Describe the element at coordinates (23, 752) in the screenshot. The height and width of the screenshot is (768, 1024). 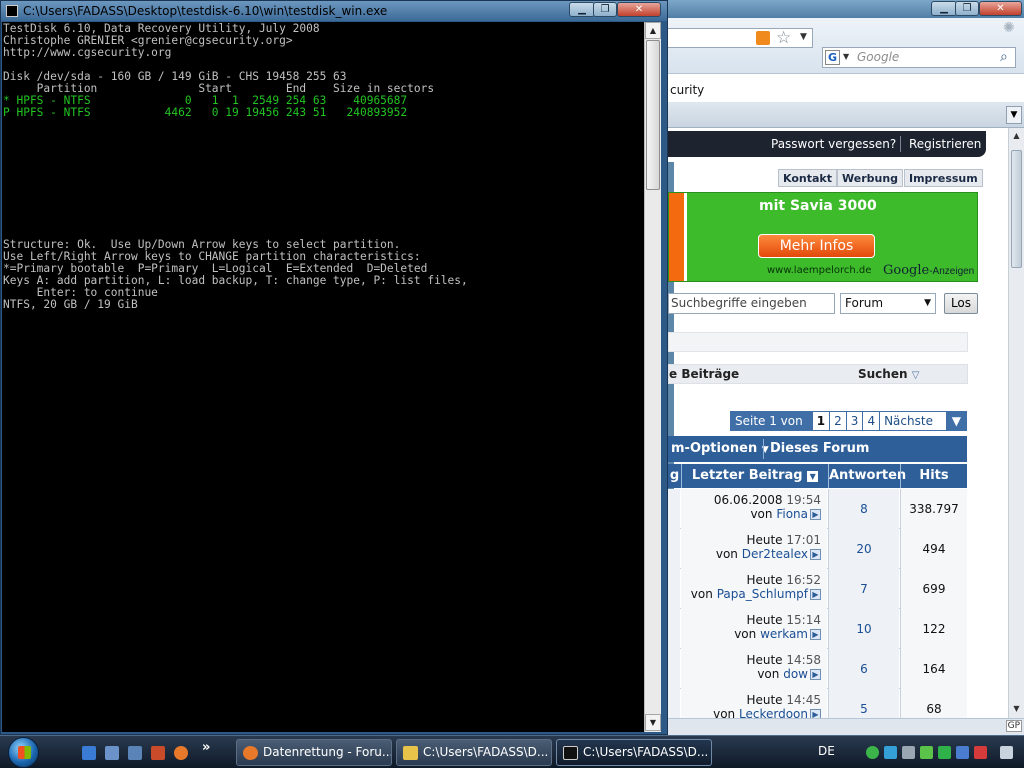
I see `start-button` at that location.